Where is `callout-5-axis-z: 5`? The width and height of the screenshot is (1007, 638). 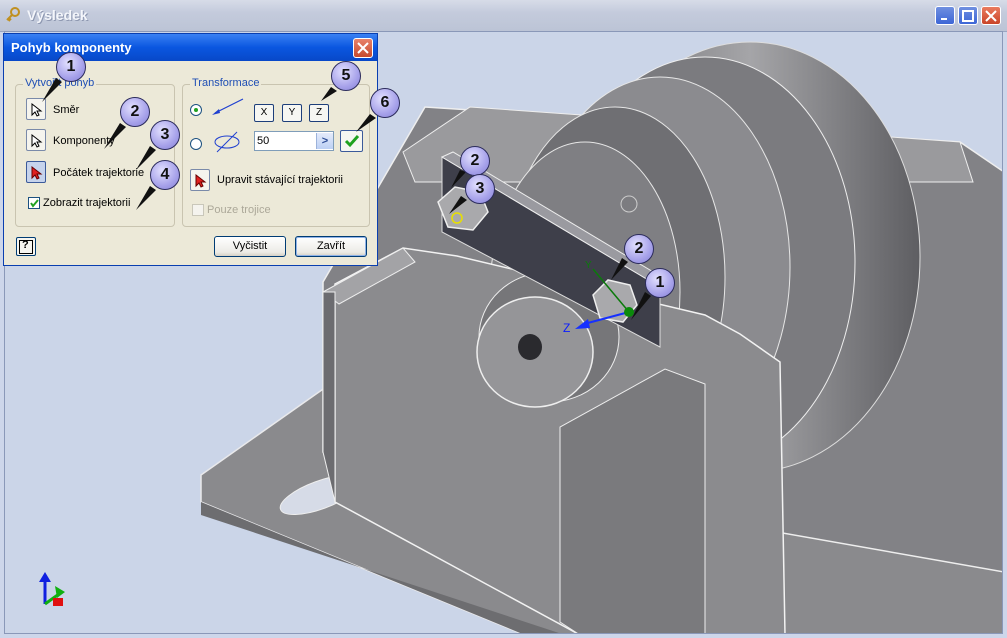
callout-5-axis-z: 5 is located at coordinates (341, 81).